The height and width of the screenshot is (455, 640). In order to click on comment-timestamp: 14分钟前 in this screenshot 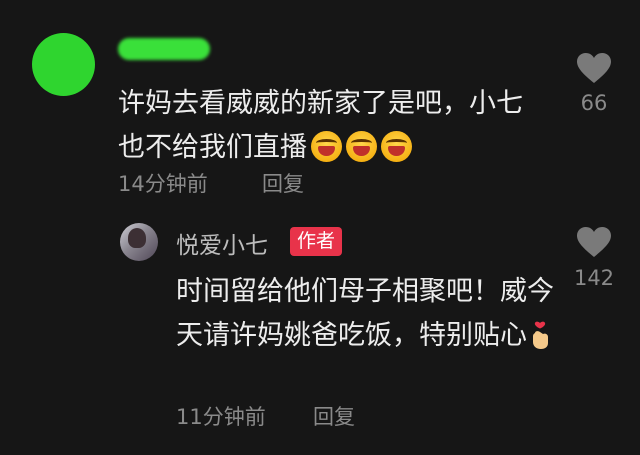, I will do `click(163, 184)`.